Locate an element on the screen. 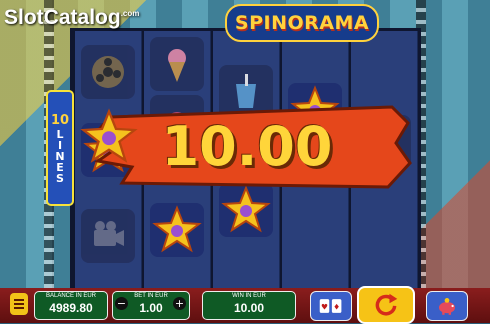 This screenshot has height=324, width=490. gamble-button: ♥ ♦ is located at coordinates (331, 306).